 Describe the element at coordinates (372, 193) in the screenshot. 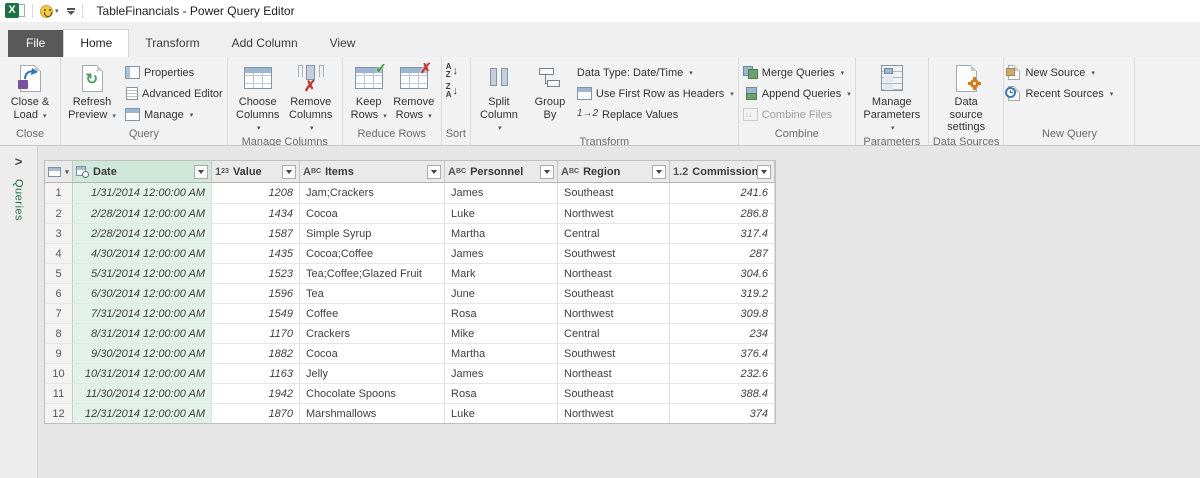

I see `cell-items: Jam;Crackers` at that location.